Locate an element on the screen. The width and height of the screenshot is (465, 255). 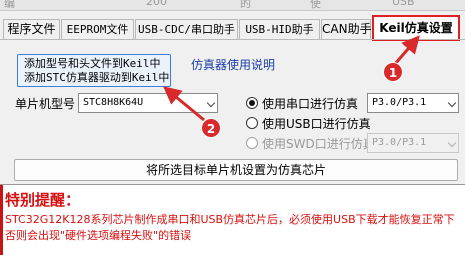
serial-port-pins-select: P3.0/P3.1 is located at coordinates (413, 103).